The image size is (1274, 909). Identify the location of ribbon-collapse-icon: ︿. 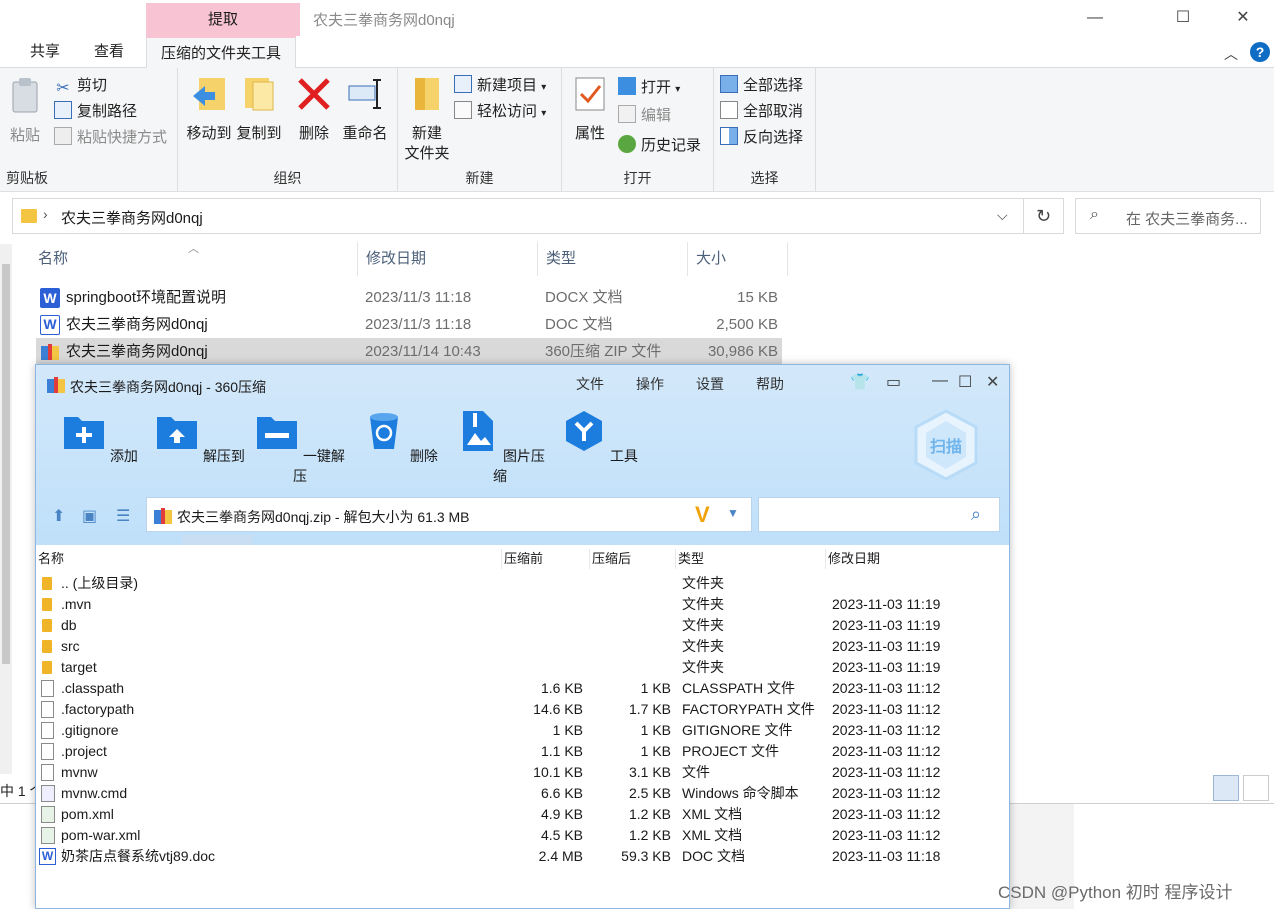
(1231, 54).